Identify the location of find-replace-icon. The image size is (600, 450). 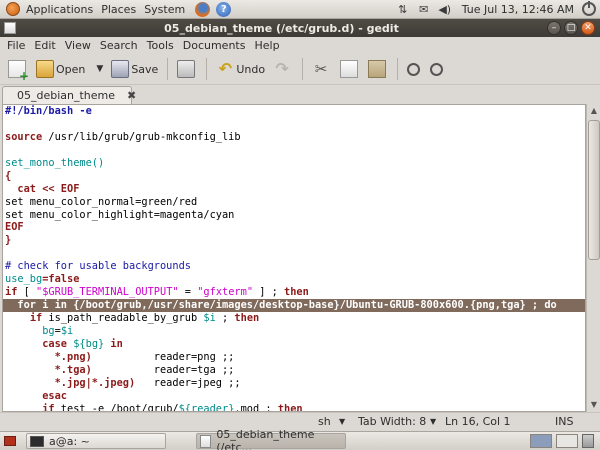
(437, 69).